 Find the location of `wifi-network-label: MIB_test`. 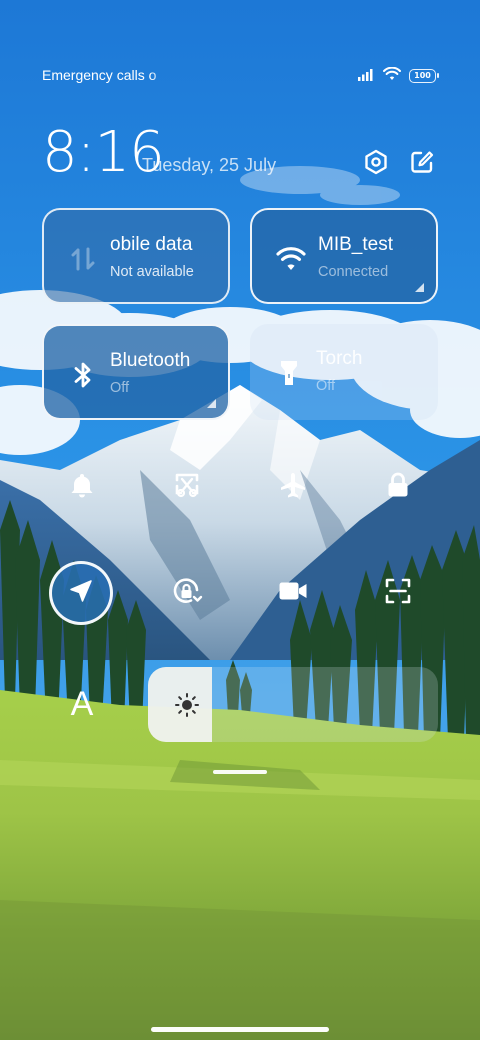

wifi-network-label: MIB_test is located at coordinates (355, 244).